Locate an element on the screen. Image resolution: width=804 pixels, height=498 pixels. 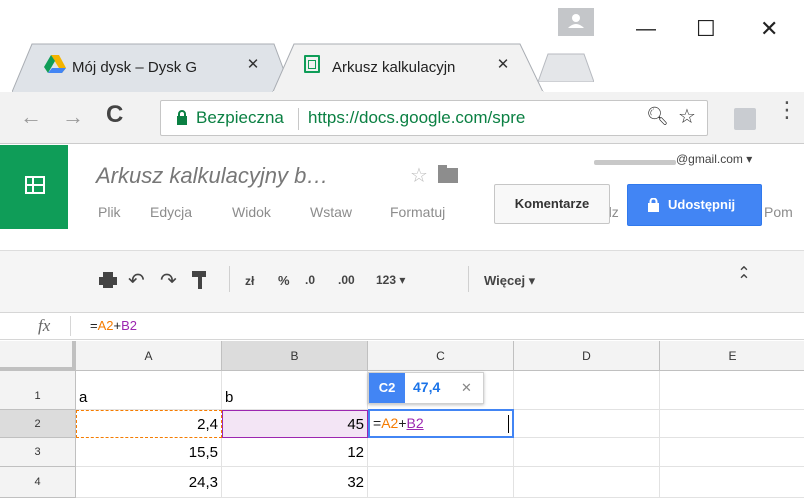
fx-icon: fx is located at coordinates (44, 325).